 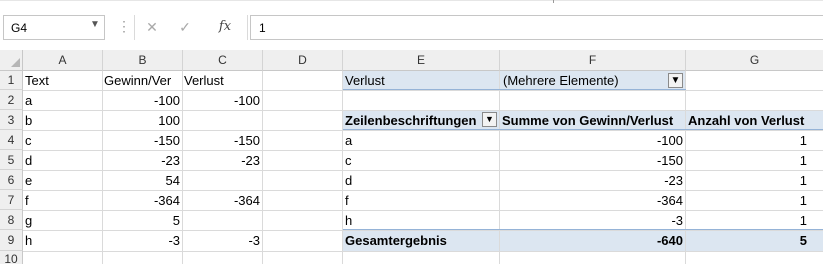 What do you see at coordinates (223, 60) in the screenshot?
I see `column-header-c: C` at bounding box center [223, 60].